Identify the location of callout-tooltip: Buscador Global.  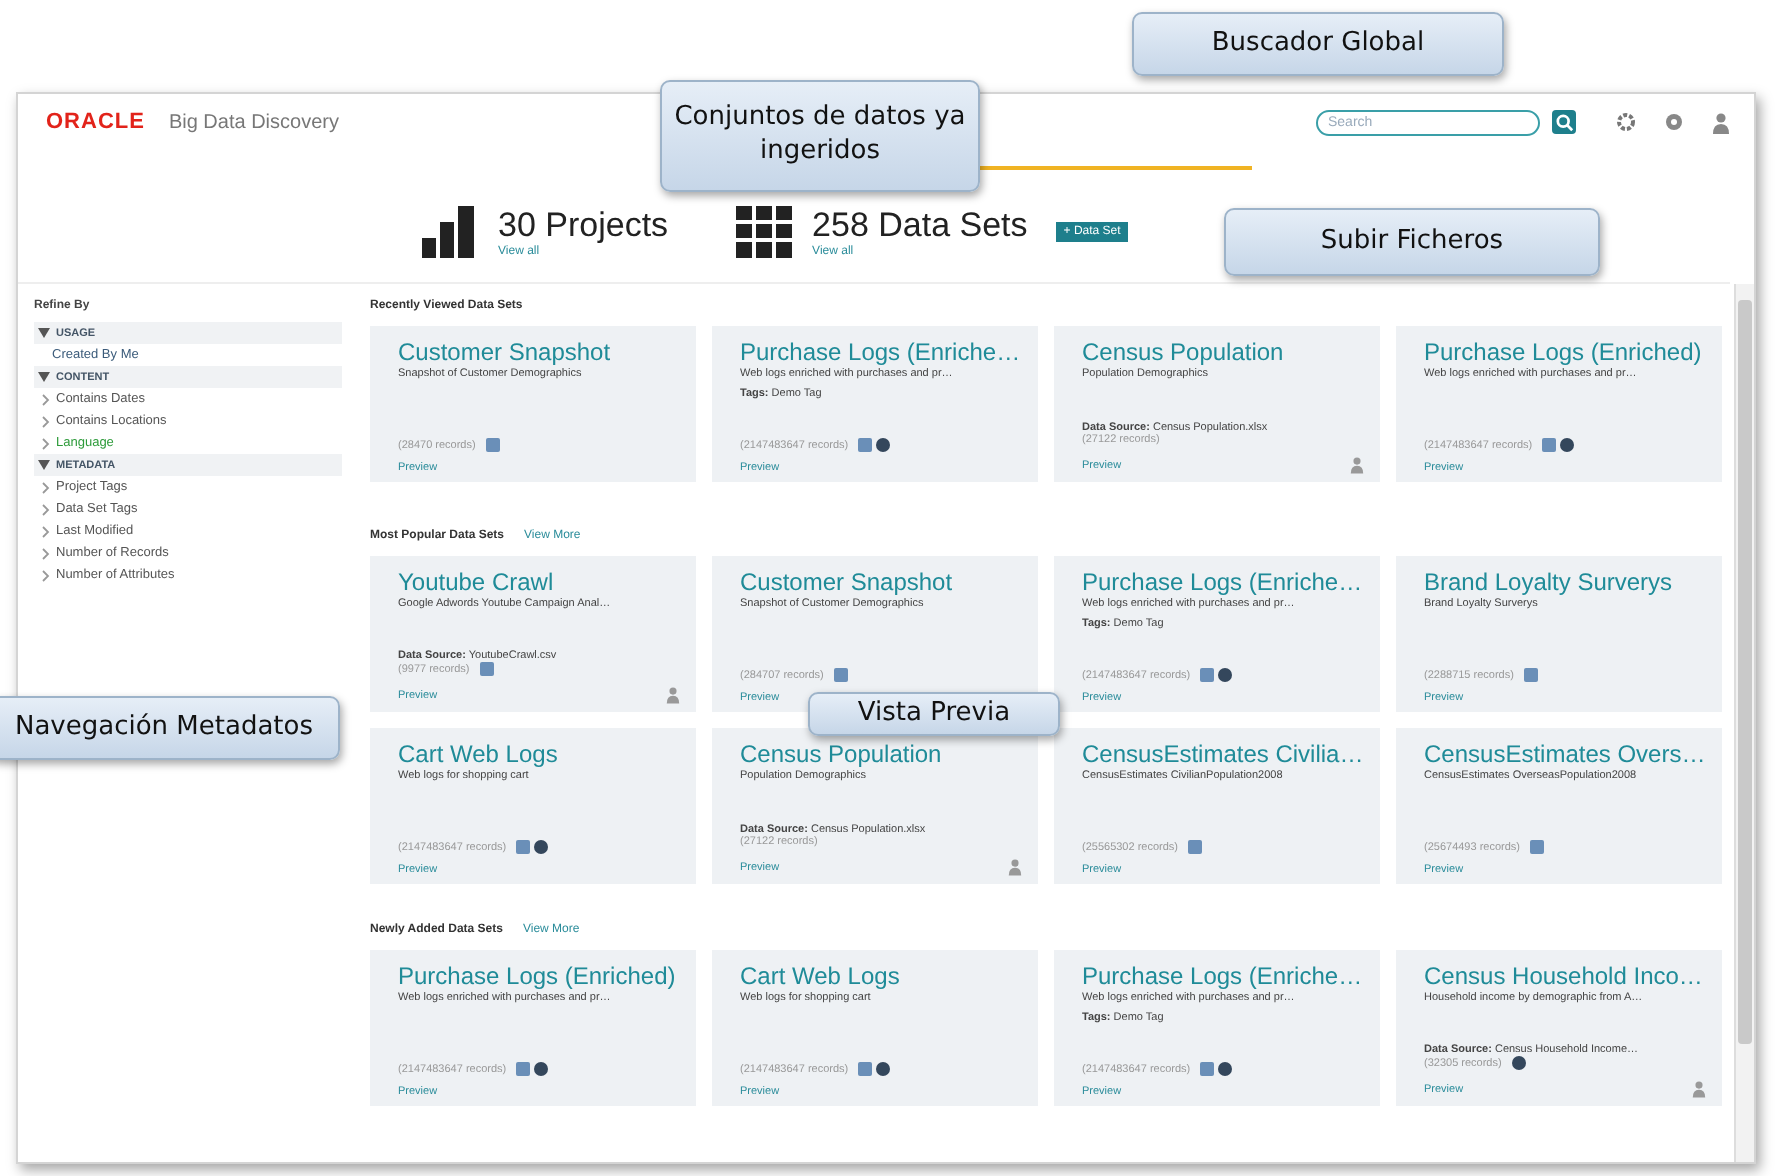
(1318, 44).